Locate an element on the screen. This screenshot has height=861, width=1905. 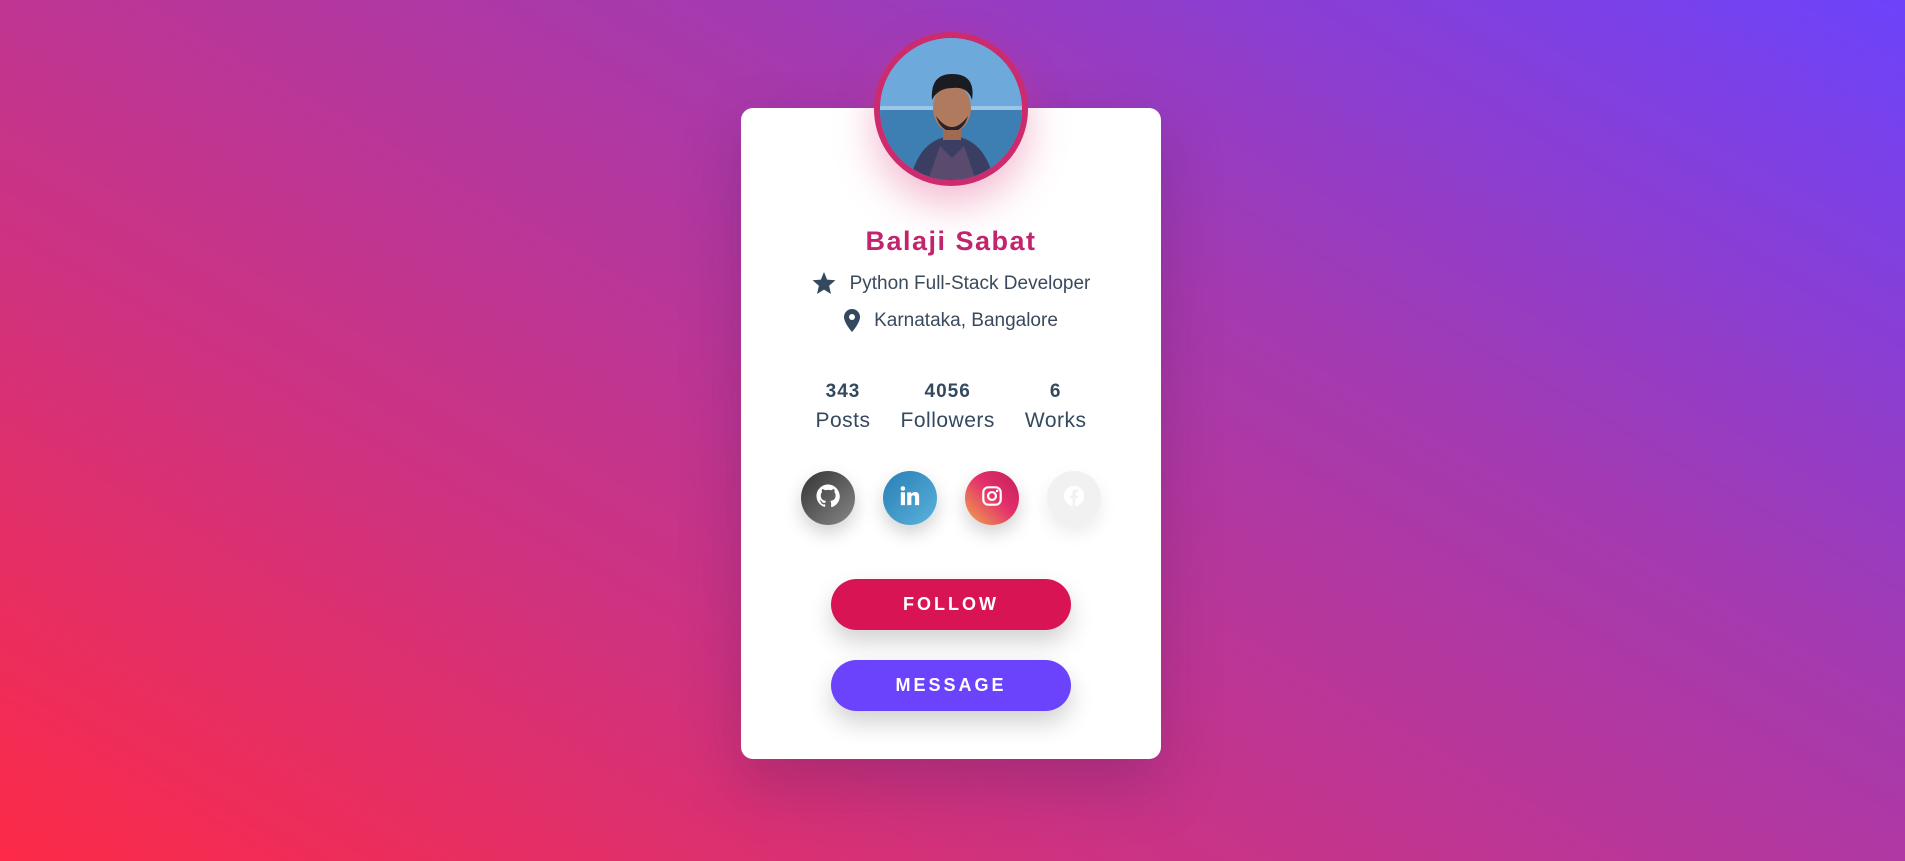
facebook-link is located at coordinates (1074, 498).